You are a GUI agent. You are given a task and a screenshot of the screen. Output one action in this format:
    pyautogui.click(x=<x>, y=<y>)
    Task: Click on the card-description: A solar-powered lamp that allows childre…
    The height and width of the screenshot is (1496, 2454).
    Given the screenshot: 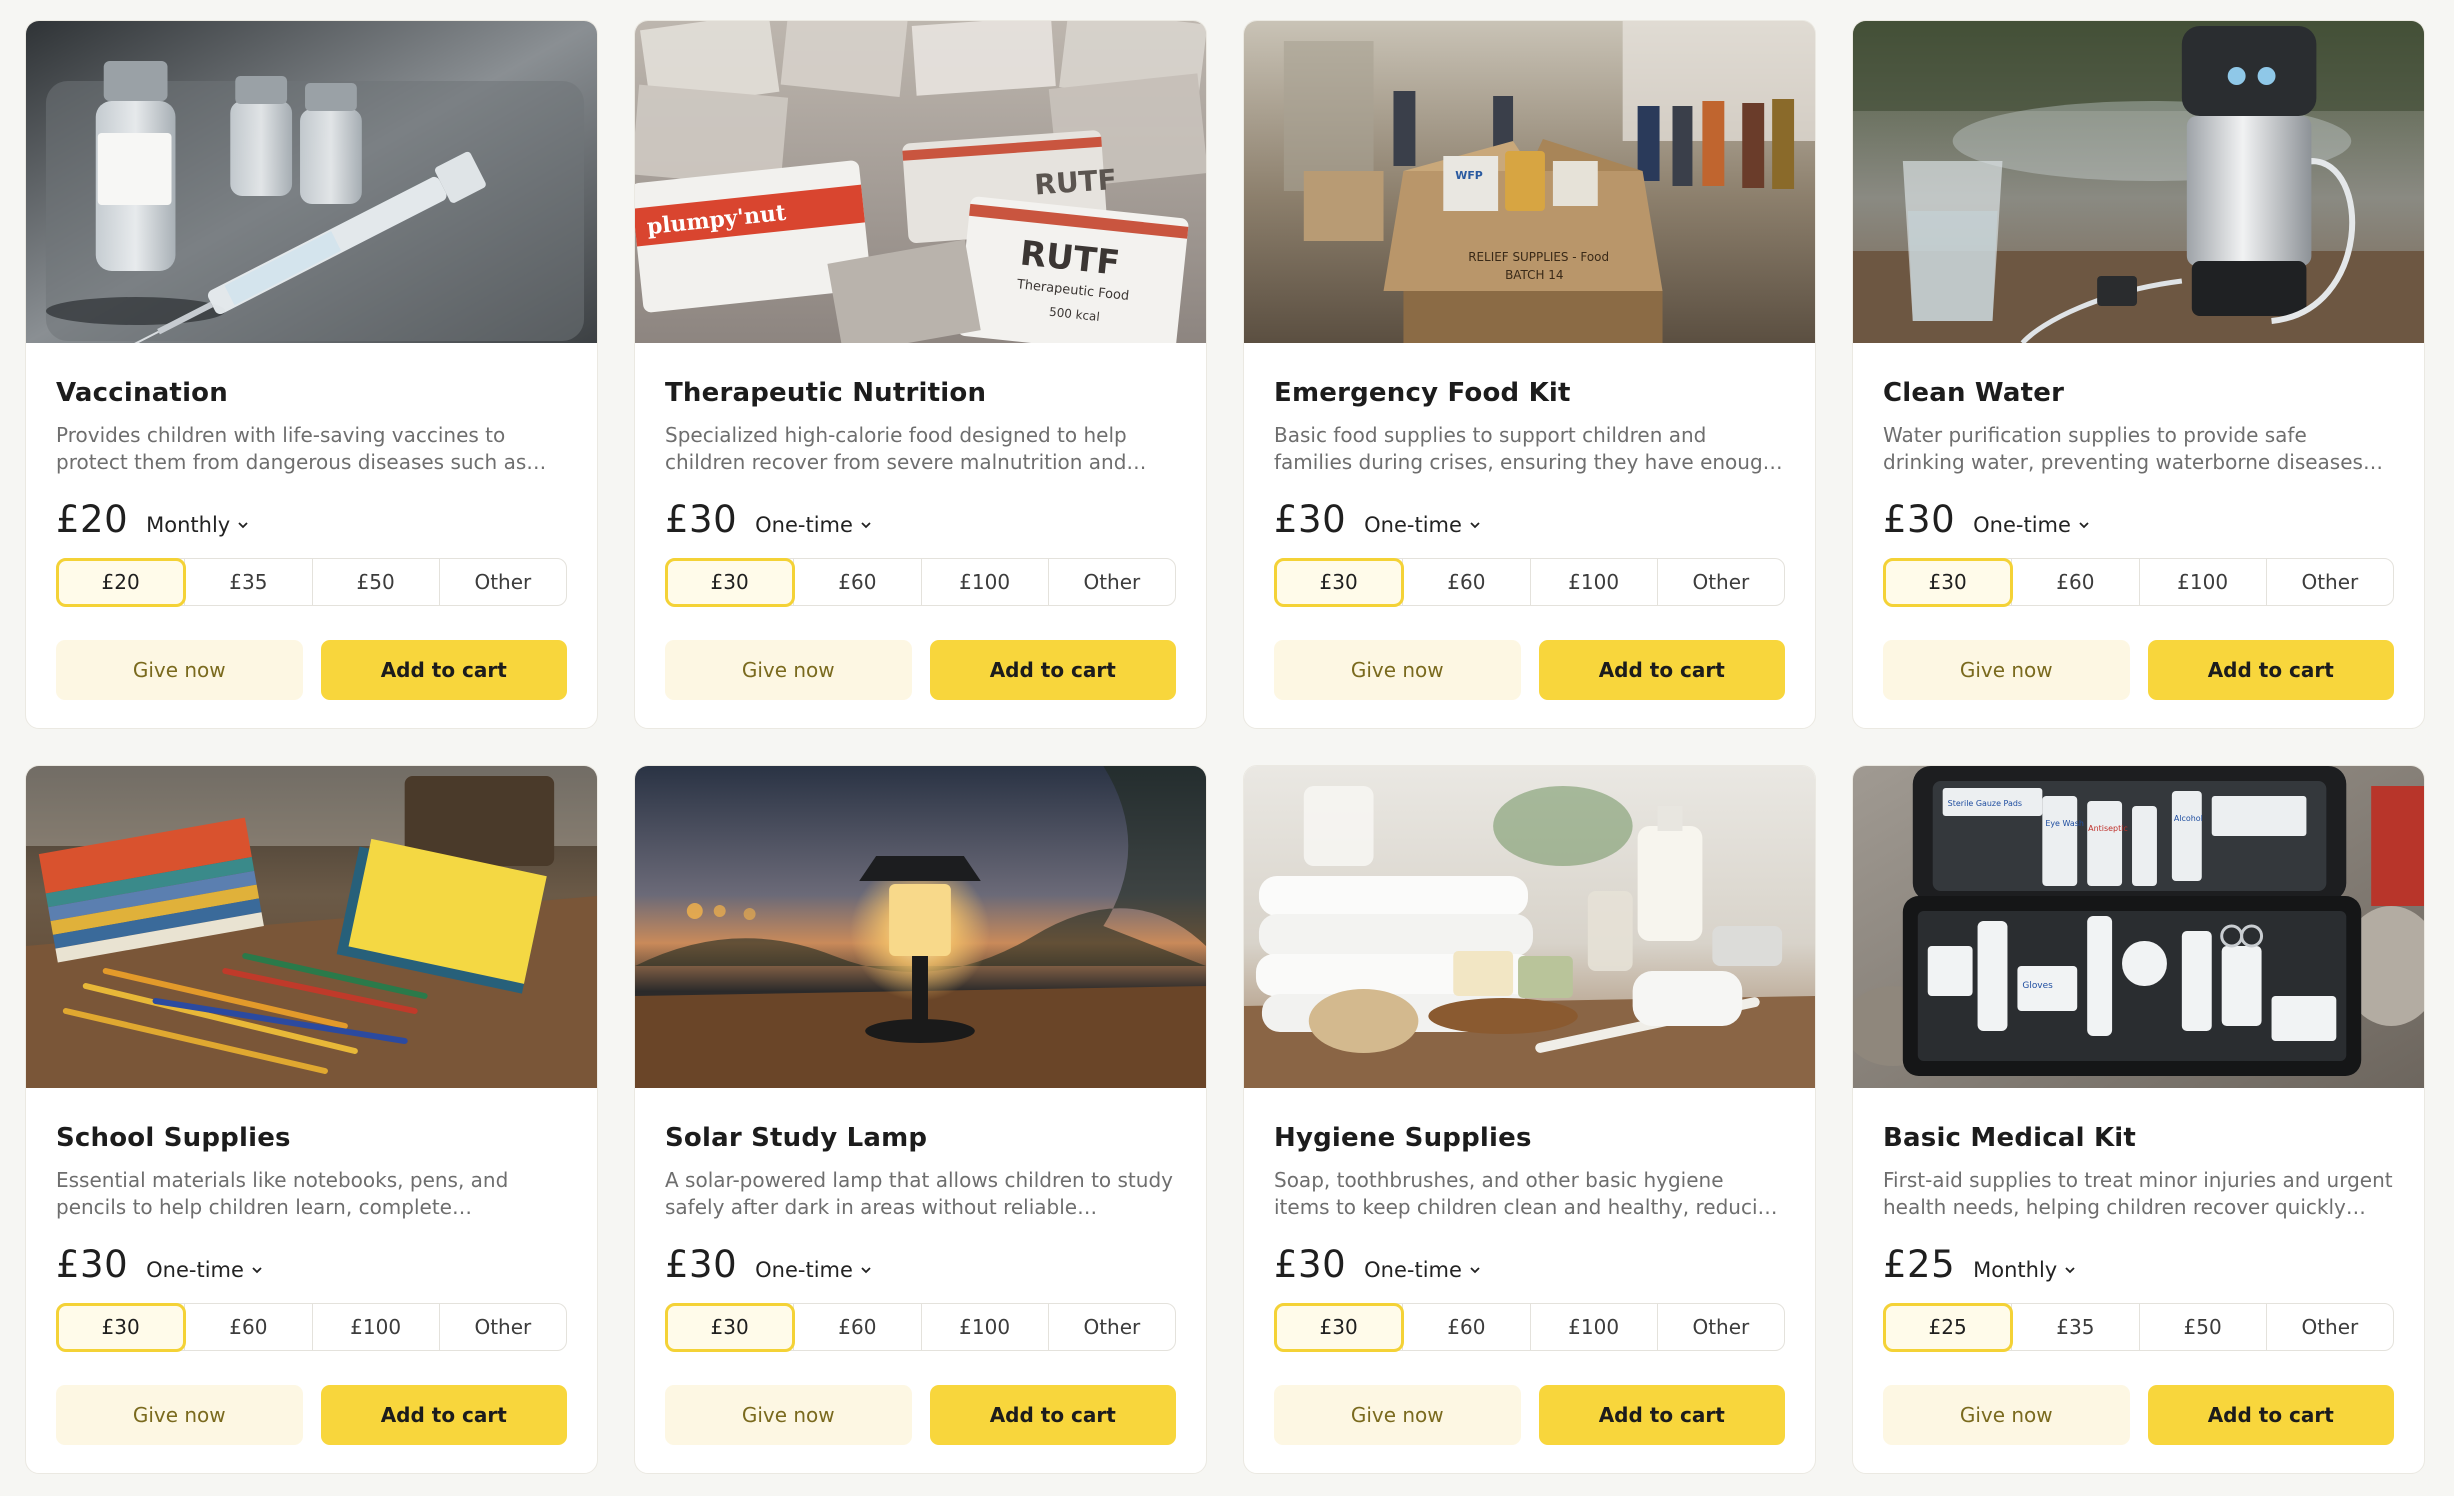 What is the action you would take?
    pyautogui.click(x=919, y=1193)
    